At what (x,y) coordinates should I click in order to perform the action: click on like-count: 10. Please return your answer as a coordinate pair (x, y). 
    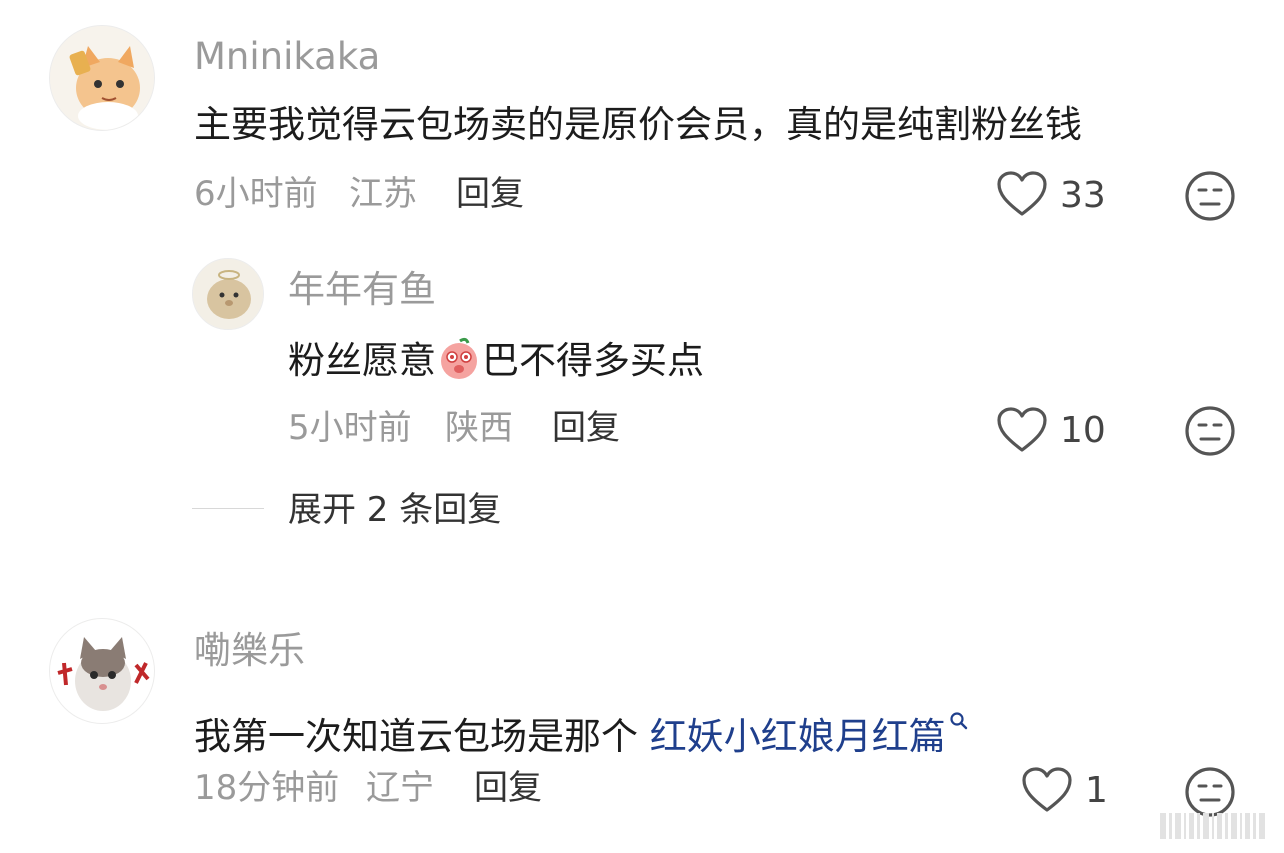
    Looking at the image, I should click on (1083, 430).